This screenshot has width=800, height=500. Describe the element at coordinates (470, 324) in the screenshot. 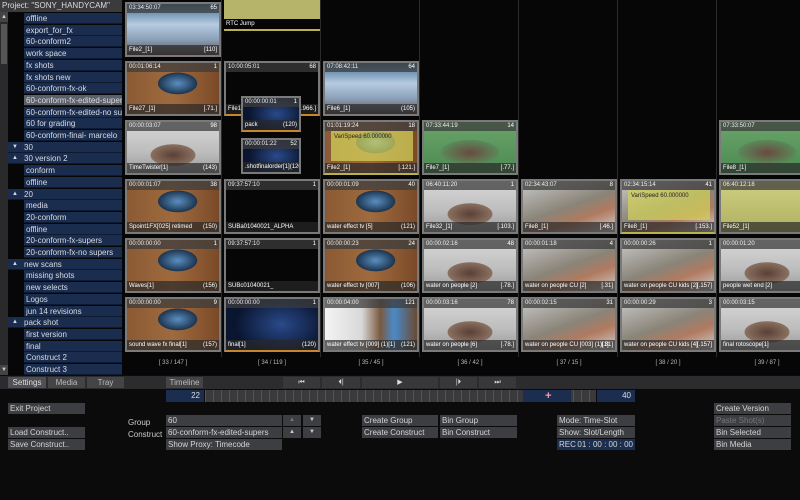

I see `clip-thumbnail: 00:00:03:16 78 water on people [6] [.78.]` at that location.